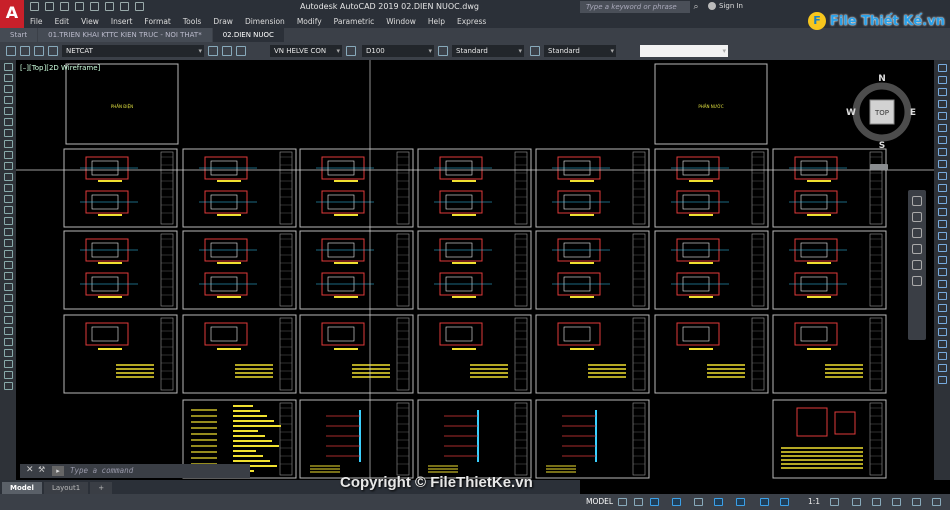 The width and height of the screenshot is (950, 510). Describe the element at coordinates (8, 353) in the screenshot. I see `rotate-icon` at that location.